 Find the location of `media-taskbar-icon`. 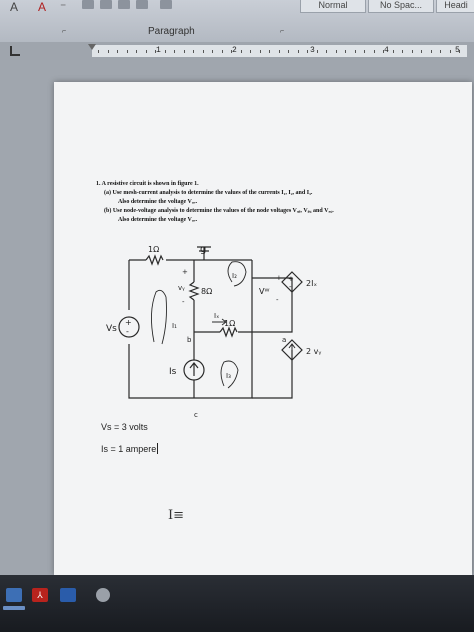

media-taskbar-icon is located at coordinates (103, 595).